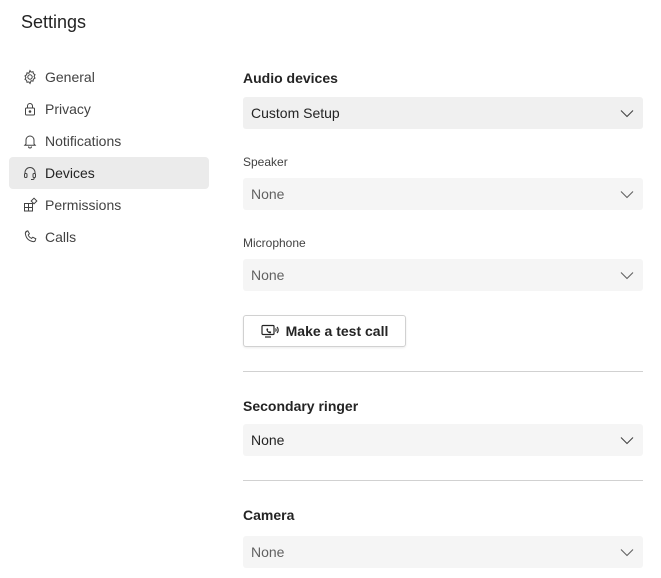 The image size is (661, 578). Describe the element at coordinates (268, 275) in the screenshot. I see `microphone-value: None` at that location.